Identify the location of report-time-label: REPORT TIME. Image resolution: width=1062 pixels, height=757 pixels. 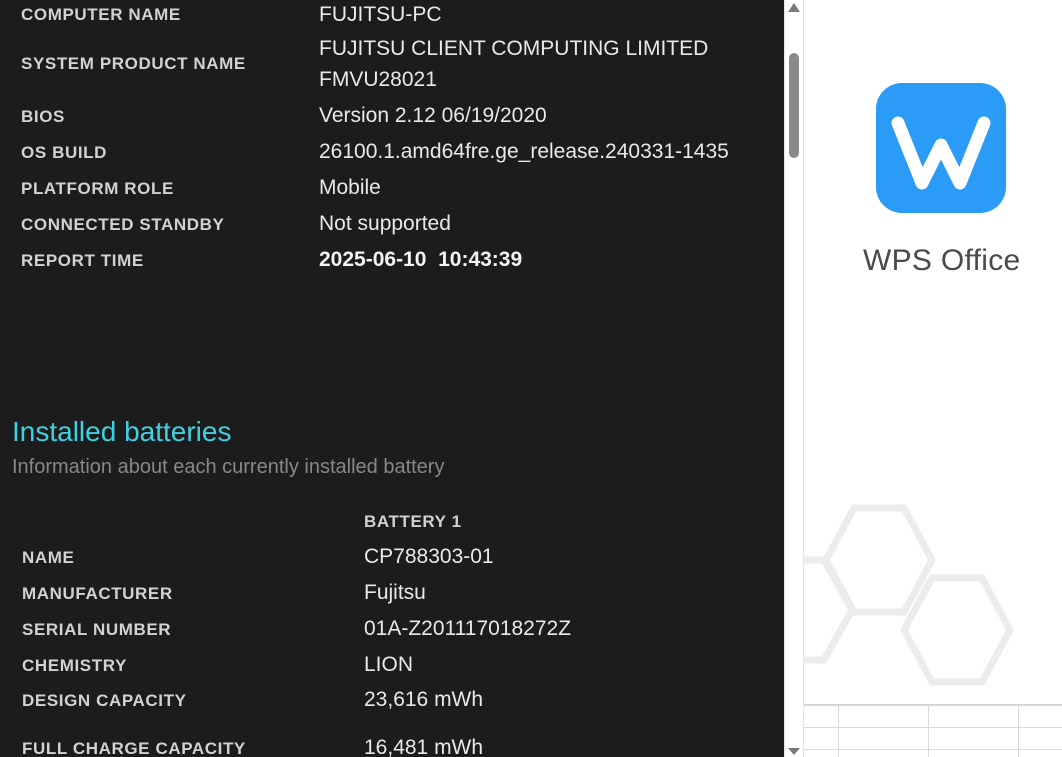
(82, 260).